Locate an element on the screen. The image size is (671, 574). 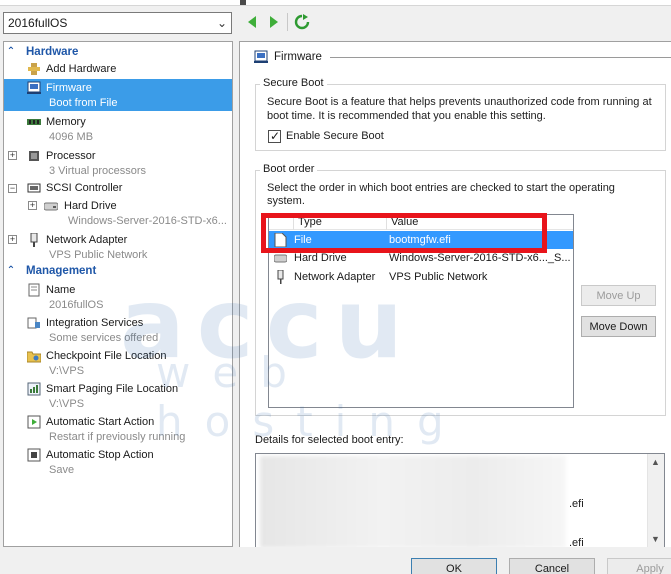
enable-secure-boot-checkbox: ✓ is located at coordinates (274, 136).